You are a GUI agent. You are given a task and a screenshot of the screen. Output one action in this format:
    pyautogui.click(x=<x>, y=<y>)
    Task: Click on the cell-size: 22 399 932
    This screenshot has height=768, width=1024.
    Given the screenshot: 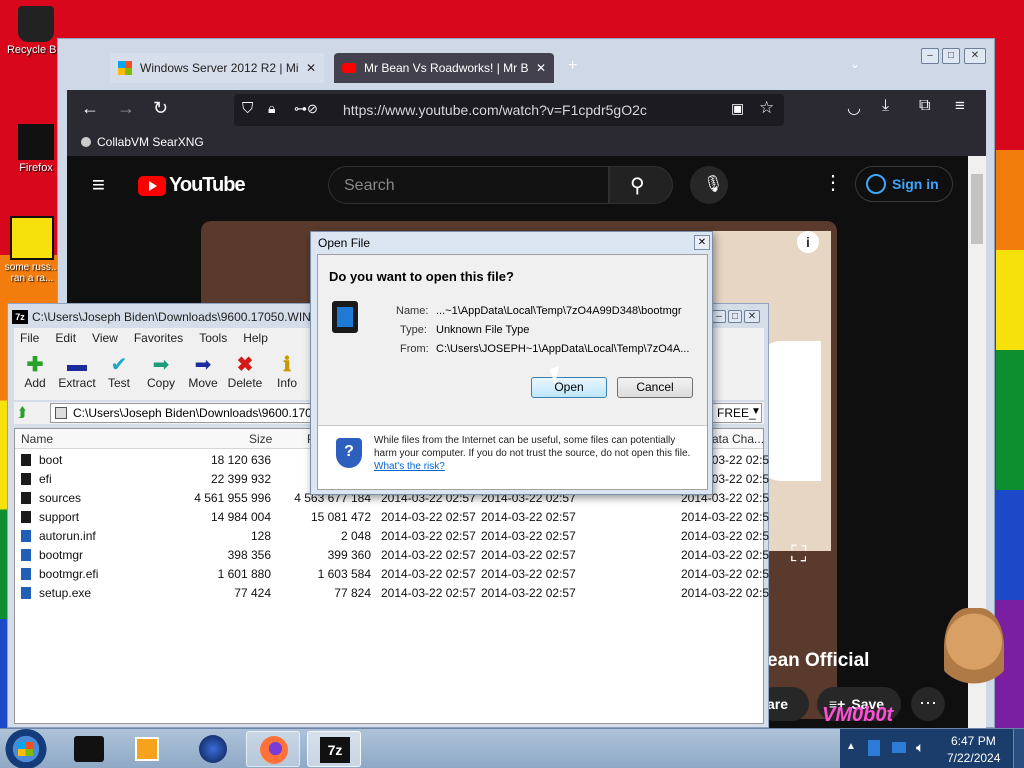 What is the action you would take?
    pyautogui.click(x=240, y=479)
    